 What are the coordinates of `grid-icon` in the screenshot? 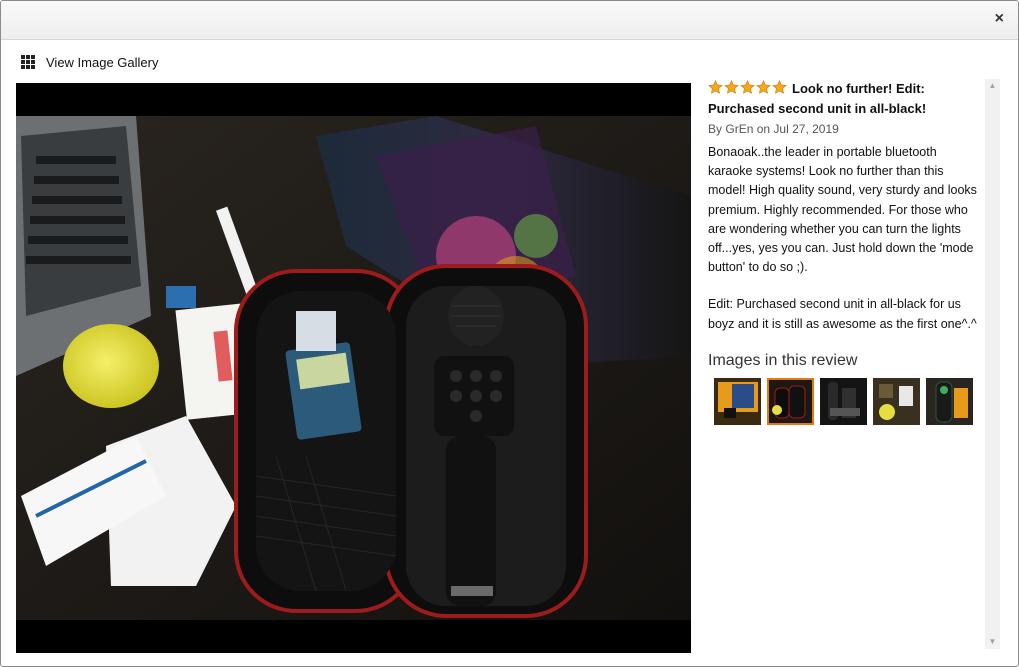 It's located at (28, 62).